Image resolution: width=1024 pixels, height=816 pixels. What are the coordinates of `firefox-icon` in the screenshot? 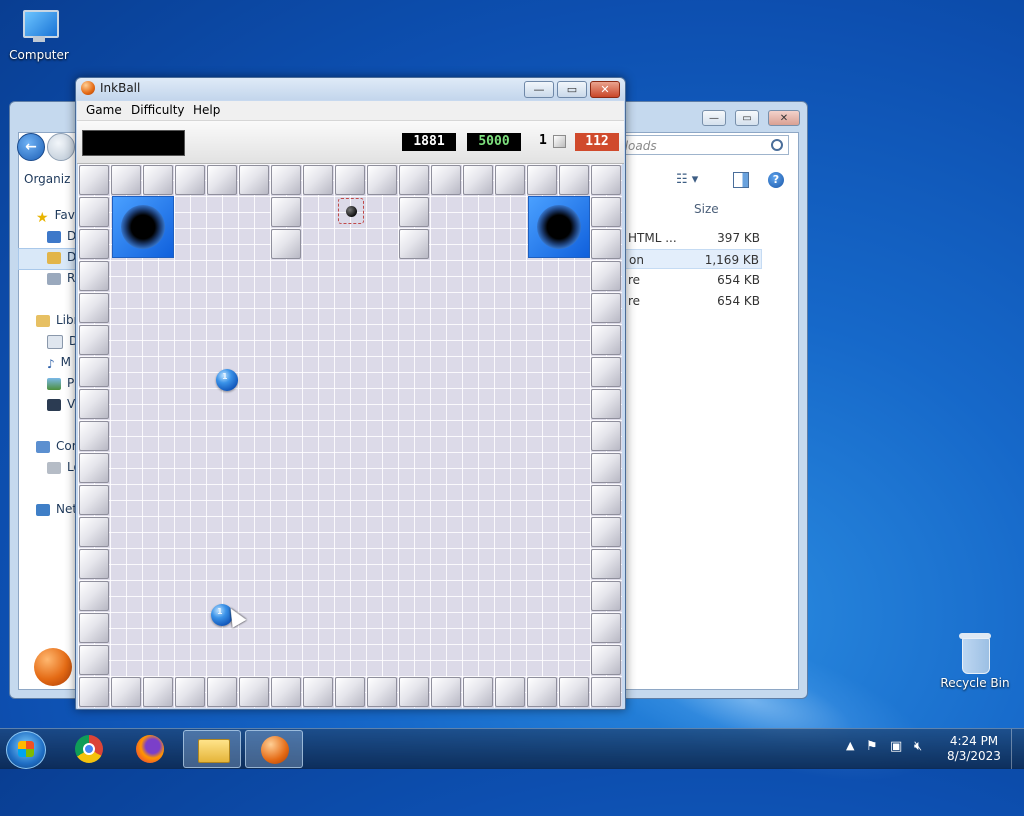 It's located at (150, 749).